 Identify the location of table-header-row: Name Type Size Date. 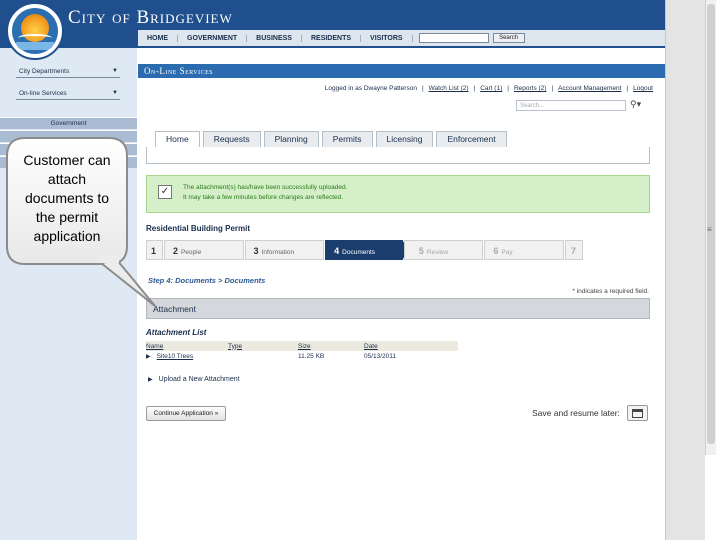
(302, 346).